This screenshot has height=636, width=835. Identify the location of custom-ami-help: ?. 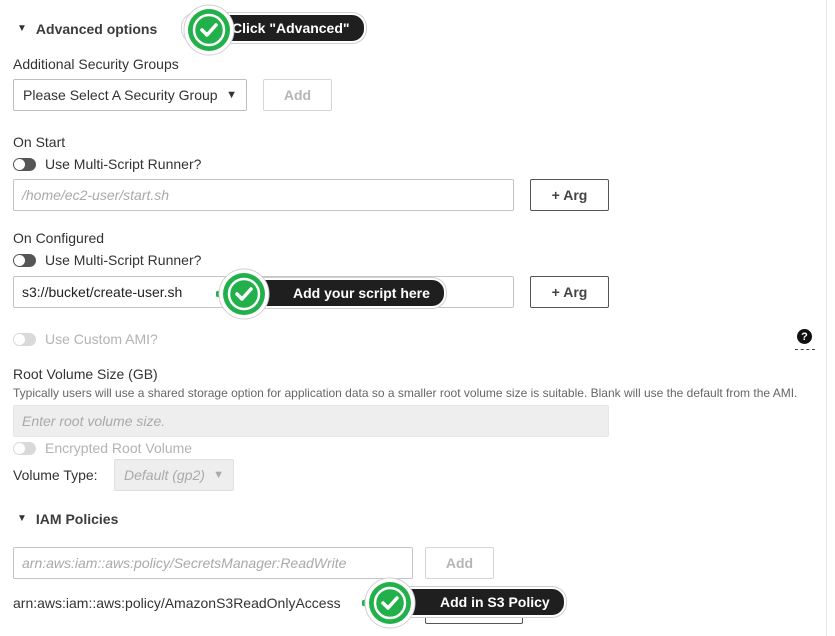
(804, 336).